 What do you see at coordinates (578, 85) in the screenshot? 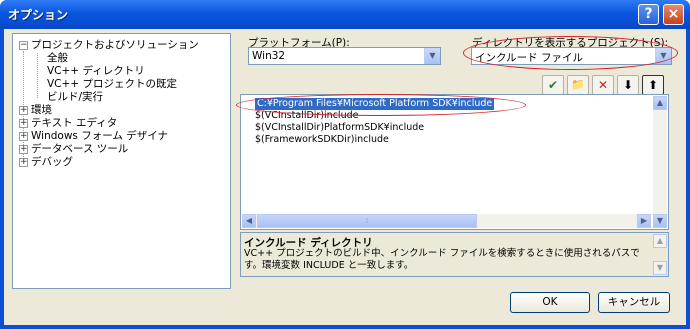
I see `new-folder-icon: 📁` at bounding box center [578, 85].